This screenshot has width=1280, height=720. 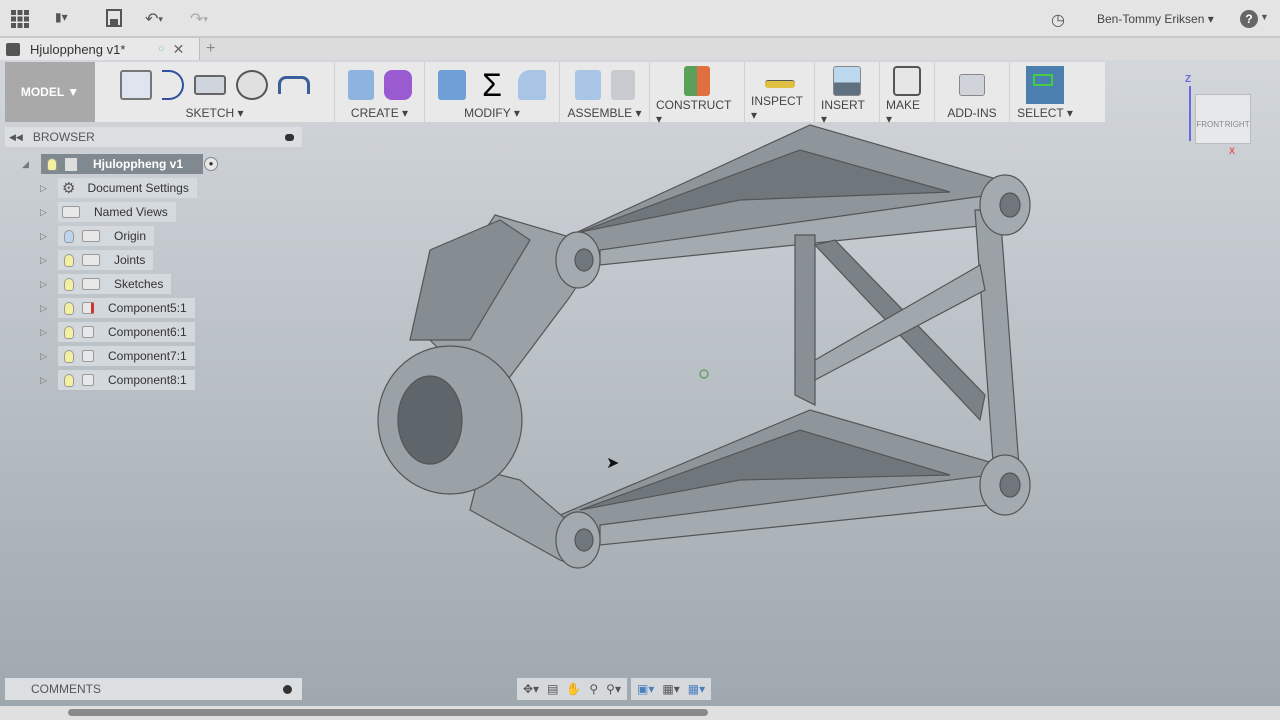 What do you see at coordinates (696, 689) in the screenshot?
I see `viewports-icon: ▦▾` at bounding box center [696, 689].